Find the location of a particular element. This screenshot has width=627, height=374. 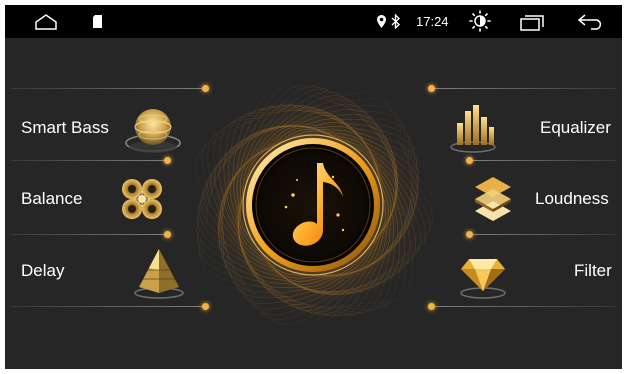

home-icon is located at coordinates (46, 22).